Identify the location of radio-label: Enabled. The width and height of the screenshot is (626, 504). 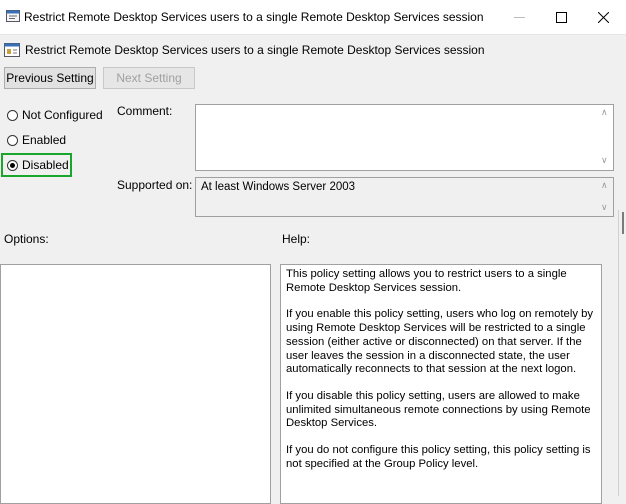
(44, 140).